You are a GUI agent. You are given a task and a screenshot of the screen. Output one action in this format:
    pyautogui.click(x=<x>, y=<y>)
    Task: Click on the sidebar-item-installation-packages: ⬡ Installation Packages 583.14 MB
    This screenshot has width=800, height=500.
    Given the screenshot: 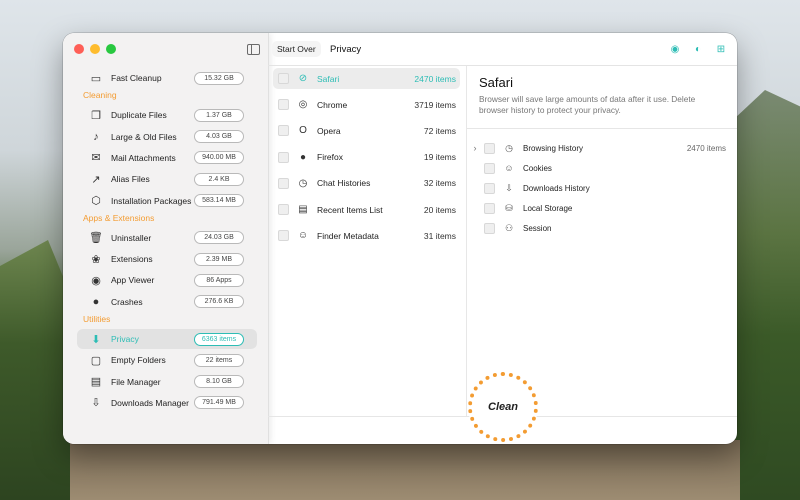 What is the action you would take?
    pyautogui.click(x=167, y=201)
    